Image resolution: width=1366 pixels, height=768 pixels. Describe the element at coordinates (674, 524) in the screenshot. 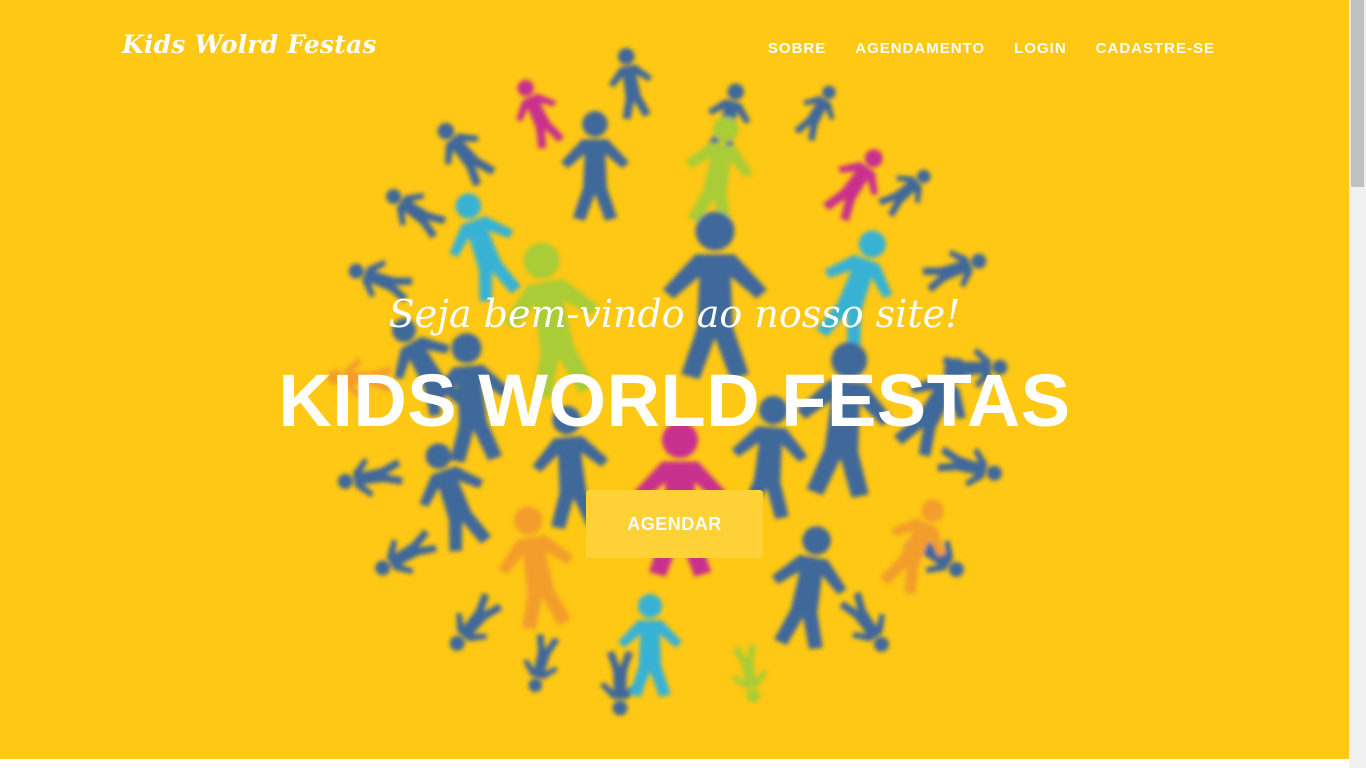

I see `agendar-button: AGENDAR` at that location.